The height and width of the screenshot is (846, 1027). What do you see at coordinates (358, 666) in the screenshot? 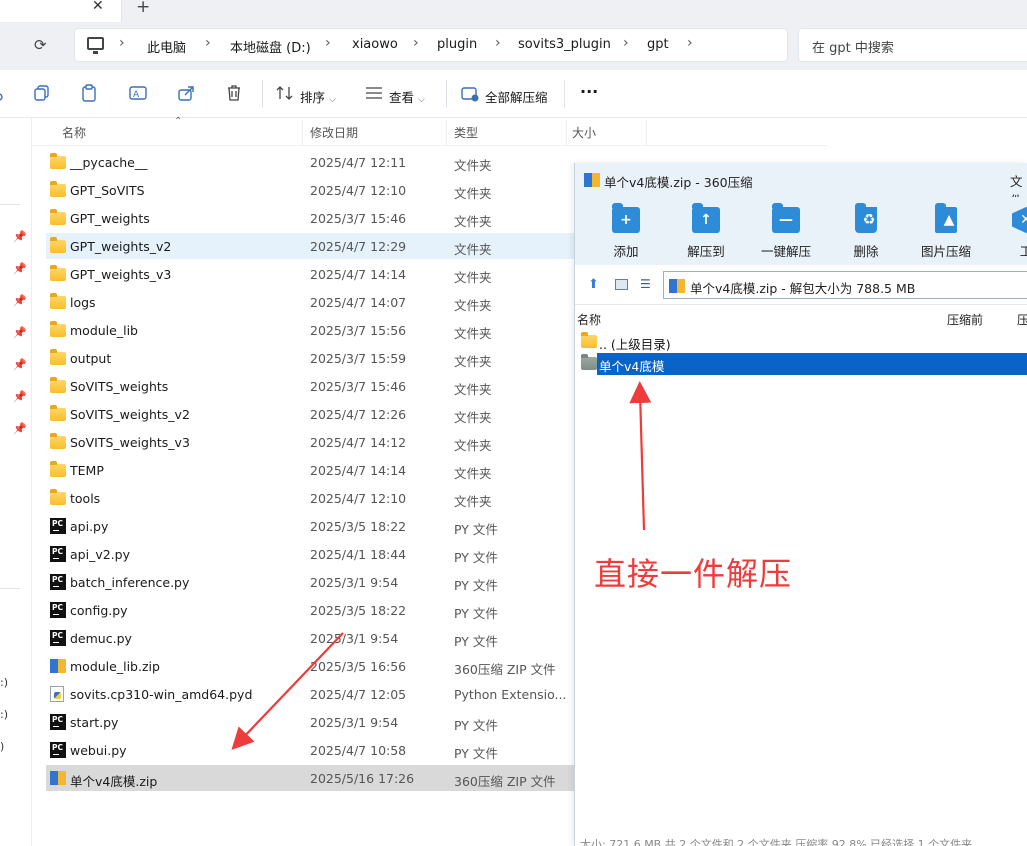
I see `file-date: 2025/3/5 16:56` at bounding box center [358, 666].